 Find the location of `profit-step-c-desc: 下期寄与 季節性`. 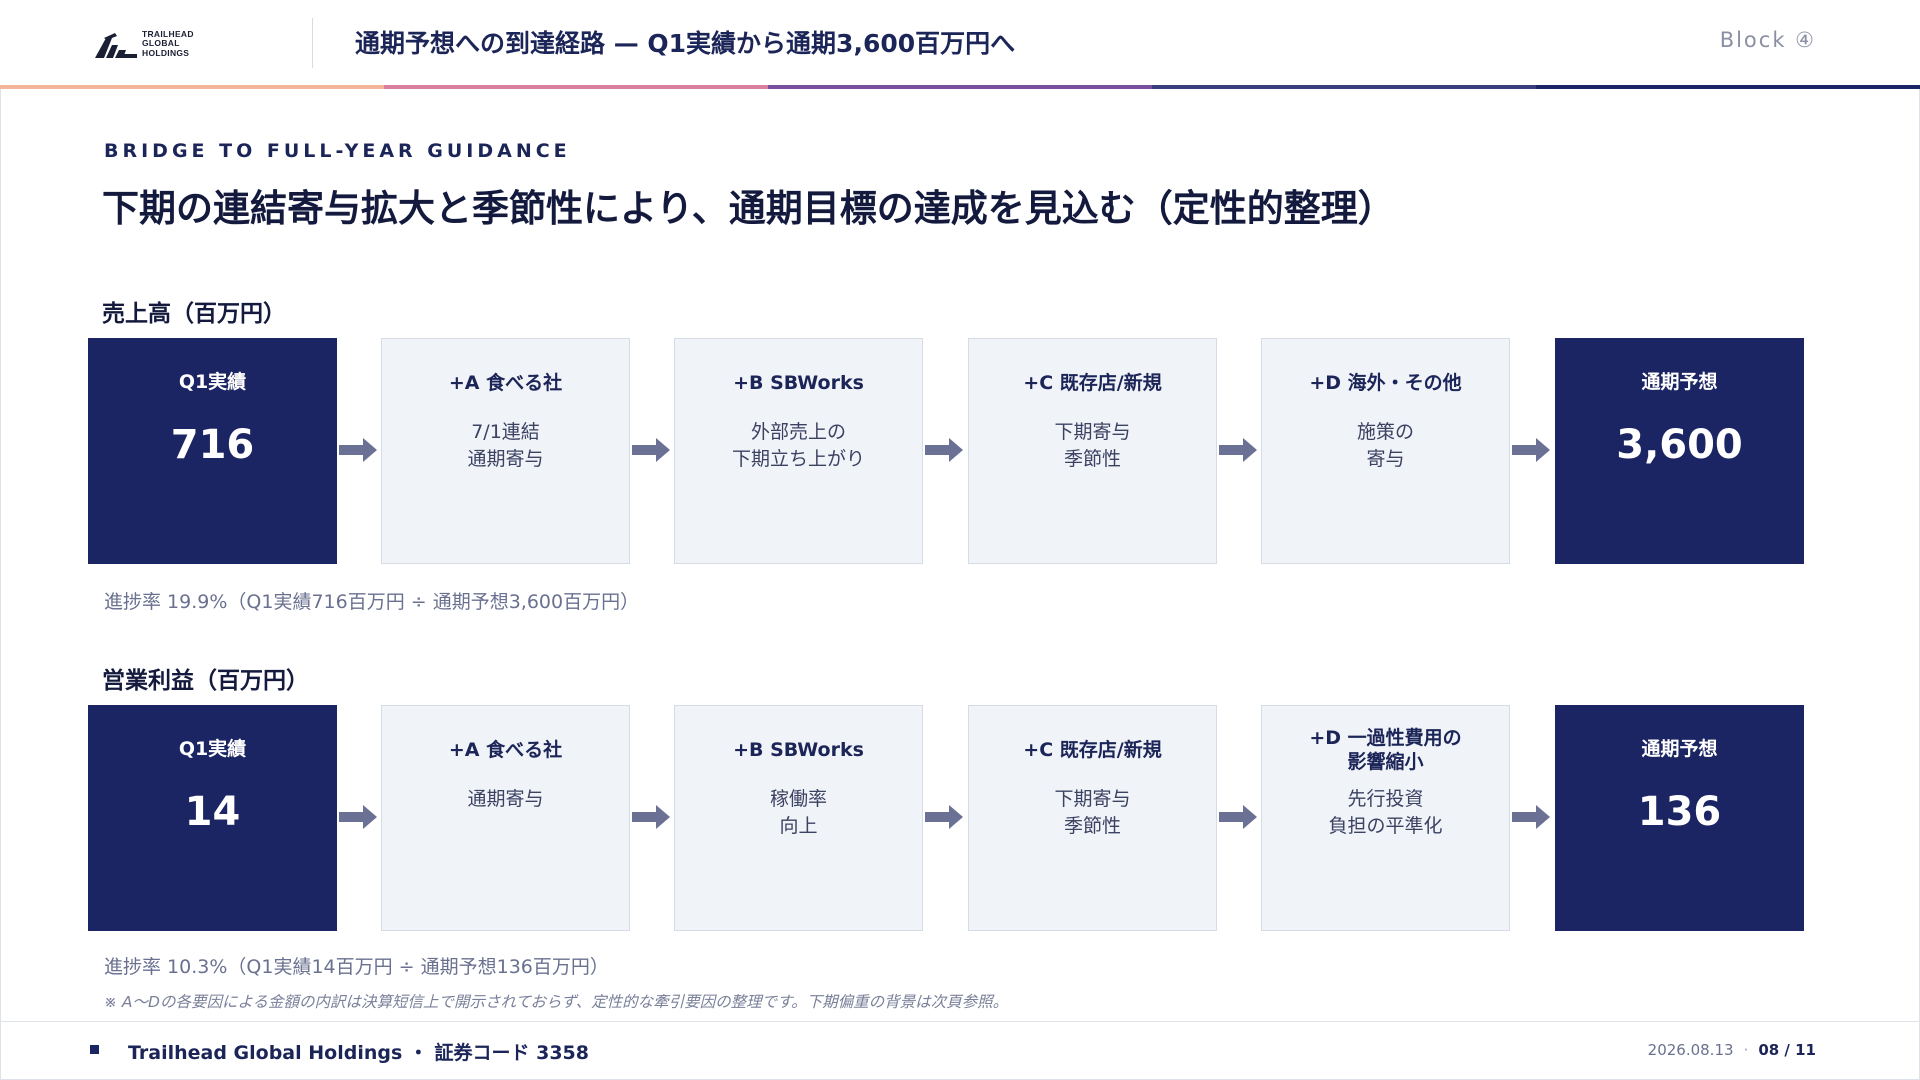

profit-step-c-desc: 下期寄与 季節性 is located at coordinates (1092, 812).